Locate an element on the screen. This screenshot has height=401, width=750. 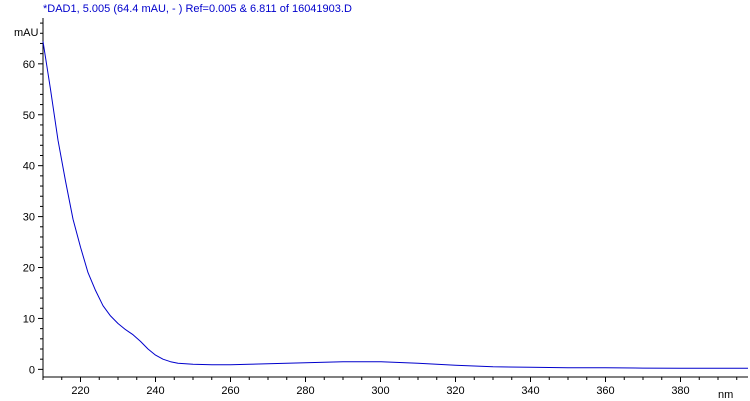
x-tick-label: 360 is located at coordinates (605, 391).